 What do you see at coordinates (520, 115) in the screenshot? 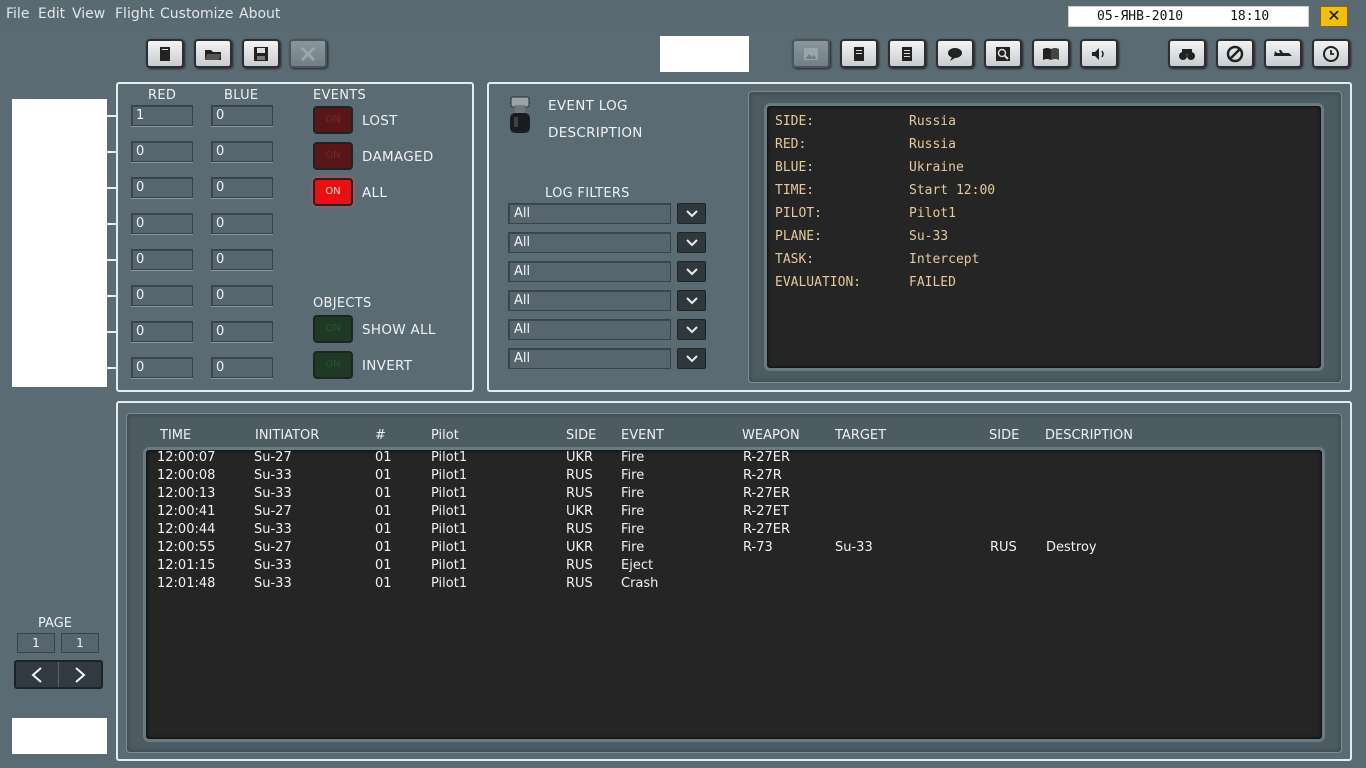
I see `mode-toggle-switch` at bounding box center [520, 115].